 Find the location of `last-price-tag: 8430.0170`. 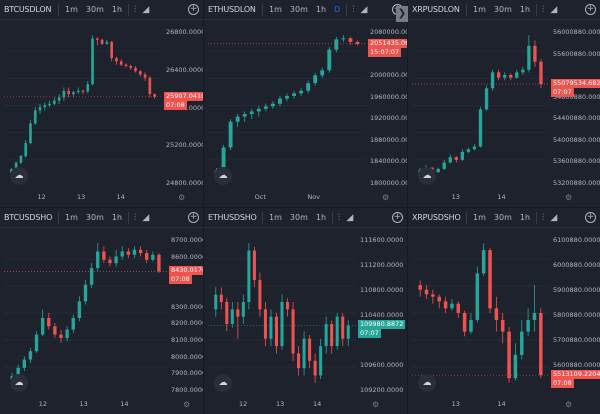

last-price-tag: 8430.0170 is located at coordinates (186, 271).